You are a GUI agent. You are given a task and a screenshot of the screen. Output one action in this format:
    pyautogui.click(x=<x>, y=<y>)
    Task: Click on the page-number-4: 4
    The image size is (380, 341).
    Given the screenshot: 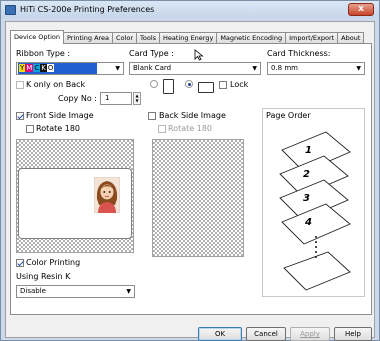 What is the action you would take?
    pyautogui.click(x=308, y=222)
    